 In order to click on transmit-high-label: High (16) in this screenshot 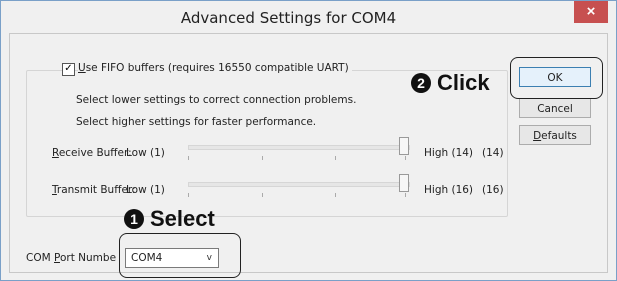, I will do `click(449, 190)`.